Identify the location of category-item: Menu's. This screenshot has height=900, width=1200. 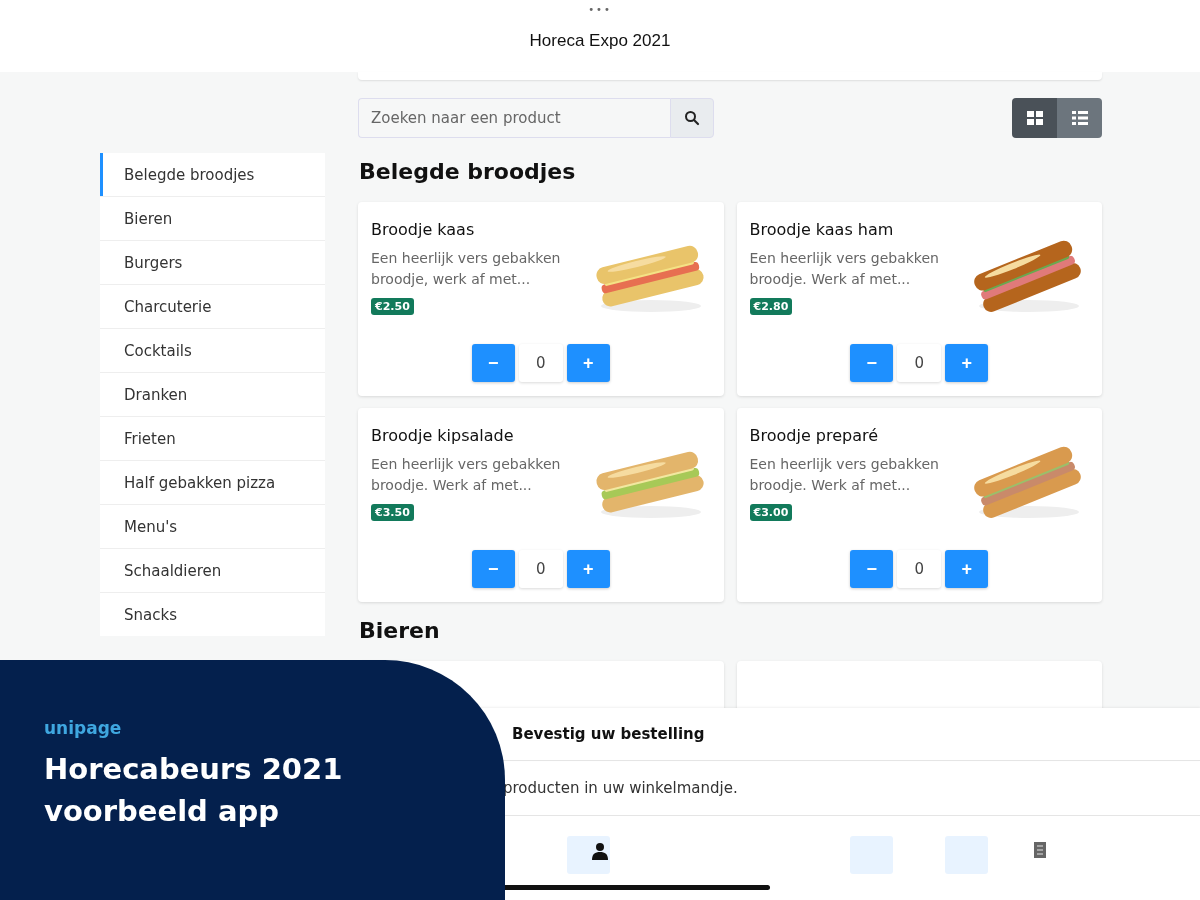
(212, 526).